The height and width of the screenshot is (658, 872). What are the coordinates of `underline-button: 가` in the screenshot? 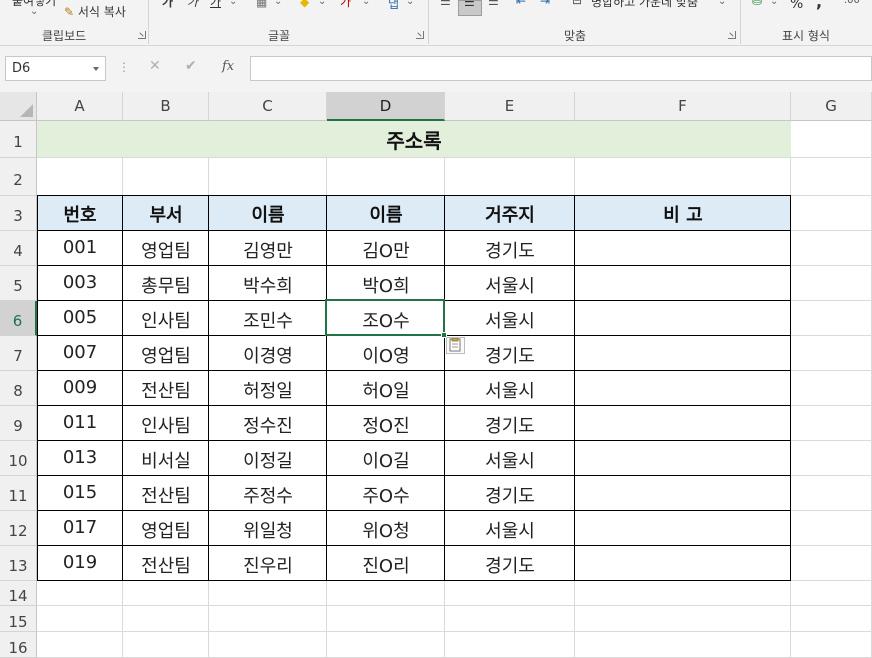 It's located at (215, 5).